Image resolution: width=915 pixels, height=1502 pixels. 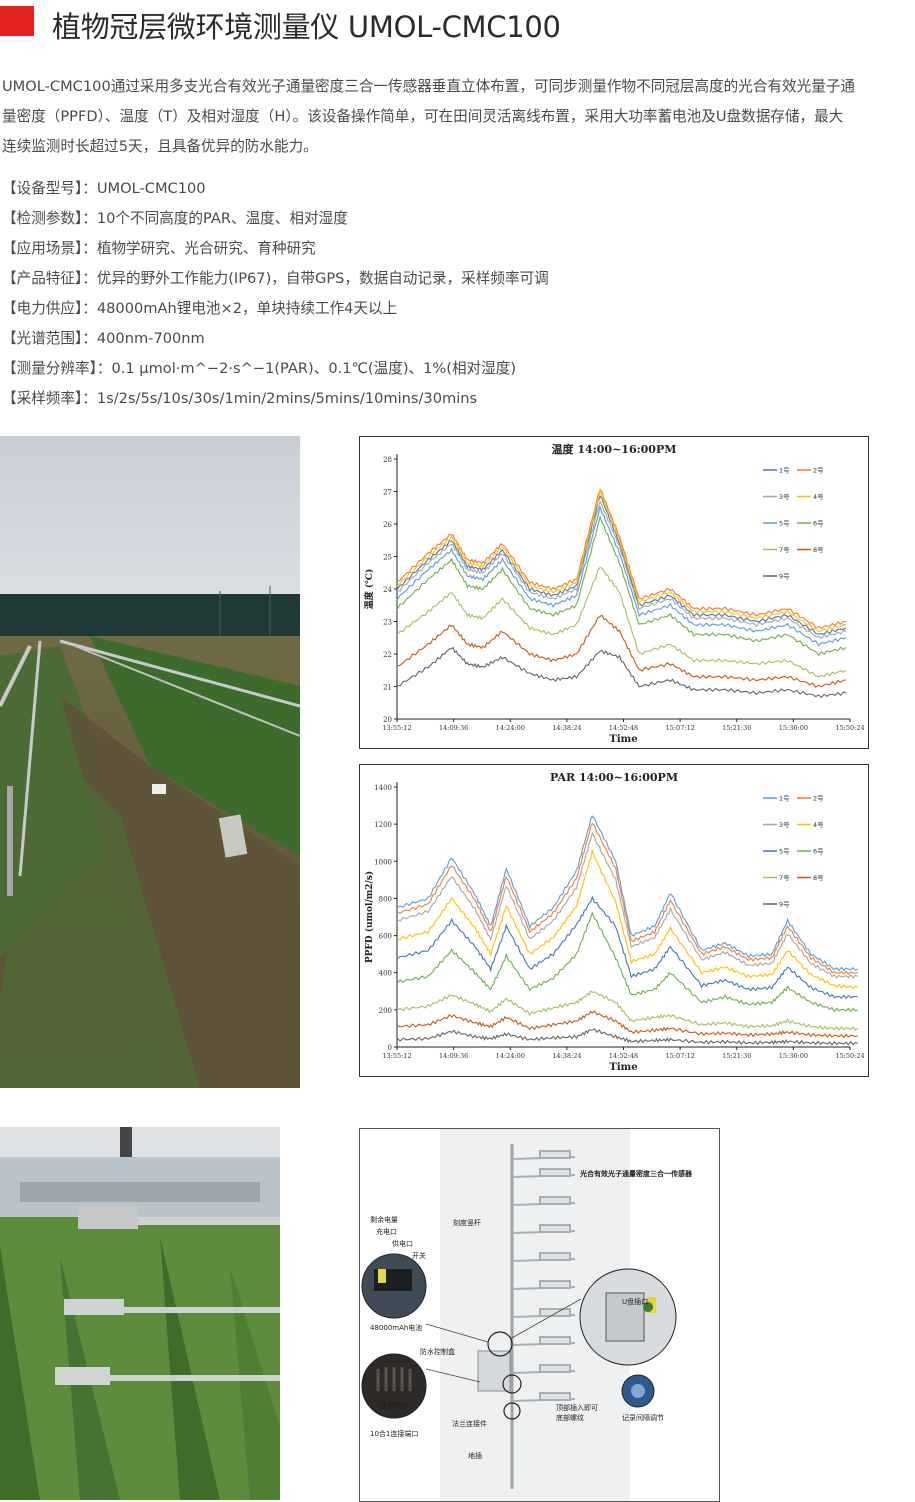 I want to click on y-tick-label: 24, so click(x=387, y=590).